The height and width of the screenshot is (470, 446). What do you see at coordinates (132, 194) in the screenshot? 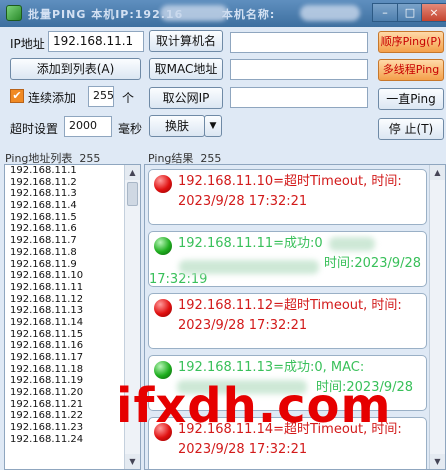
I see `scroll-thumb` at bounding box center [132, 194].